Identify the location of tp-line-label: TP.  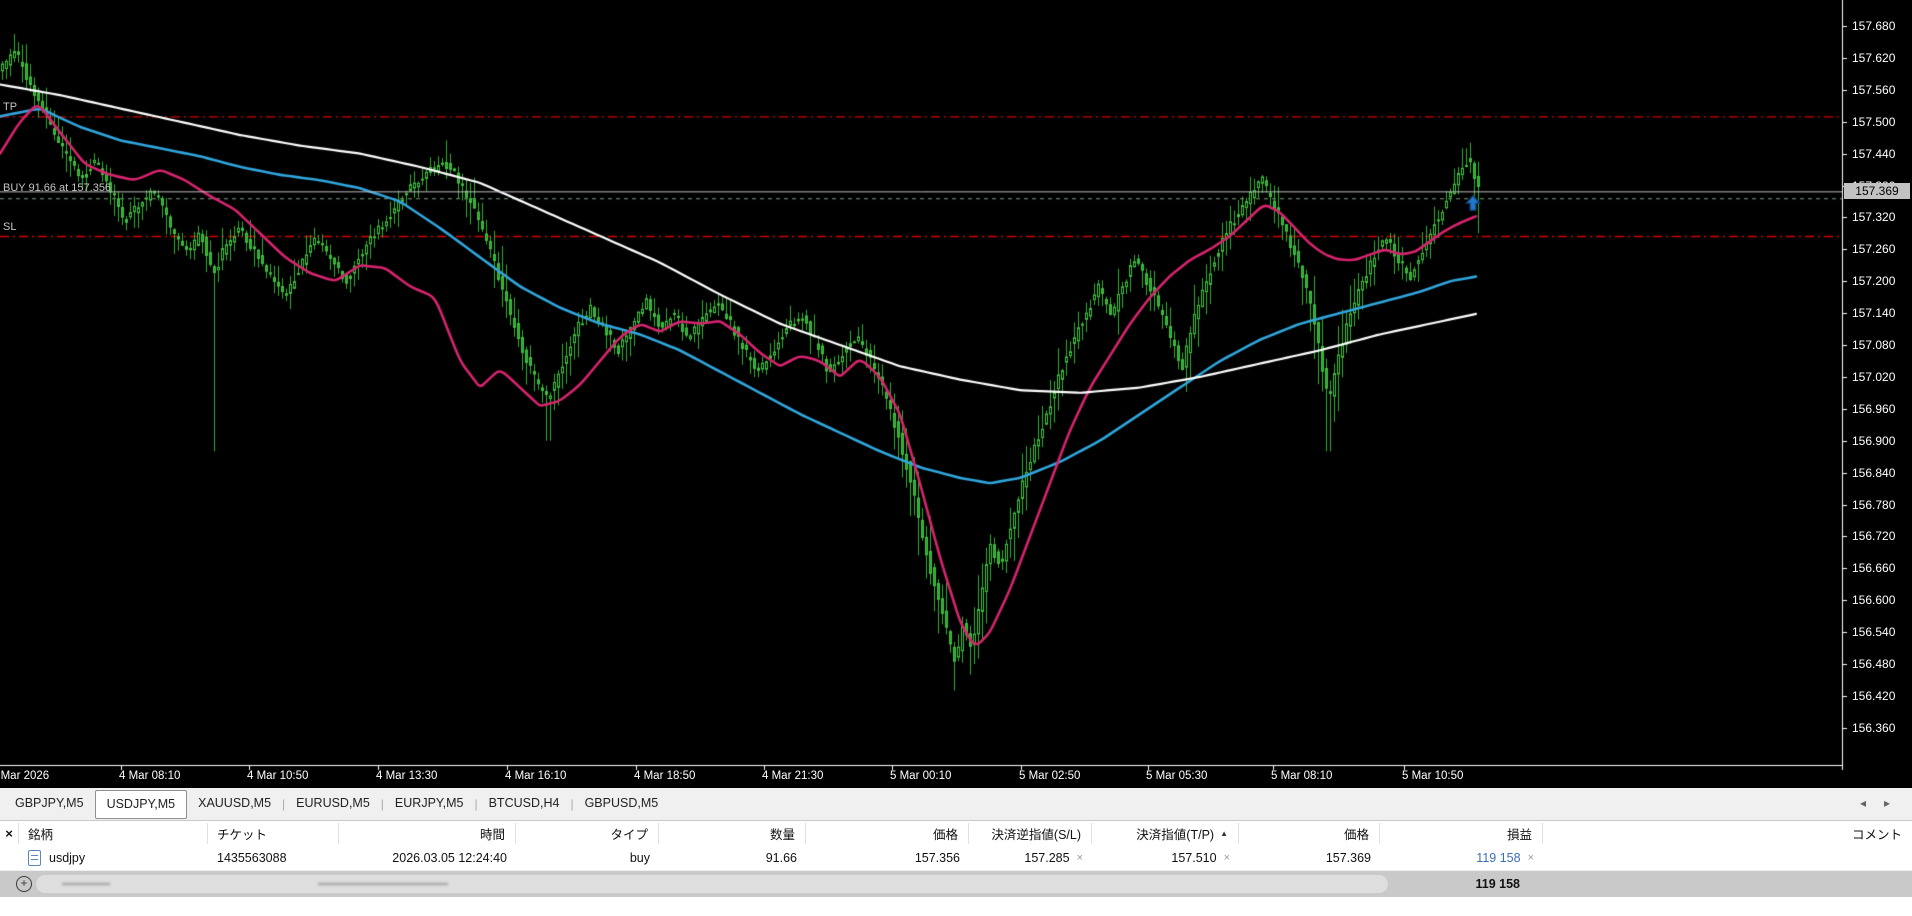
(10, 107).